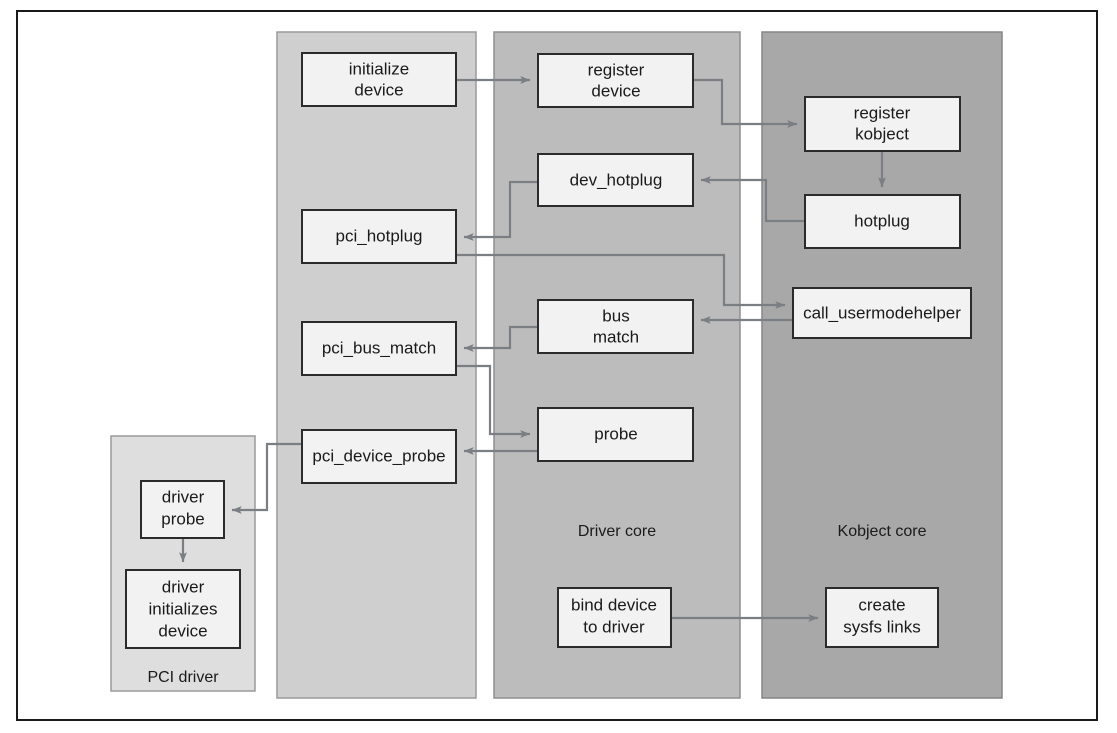 The height and width of the screenshot is (733, 1117). I want to click on group-label-driver-core: Driver core, so click(617, 531).